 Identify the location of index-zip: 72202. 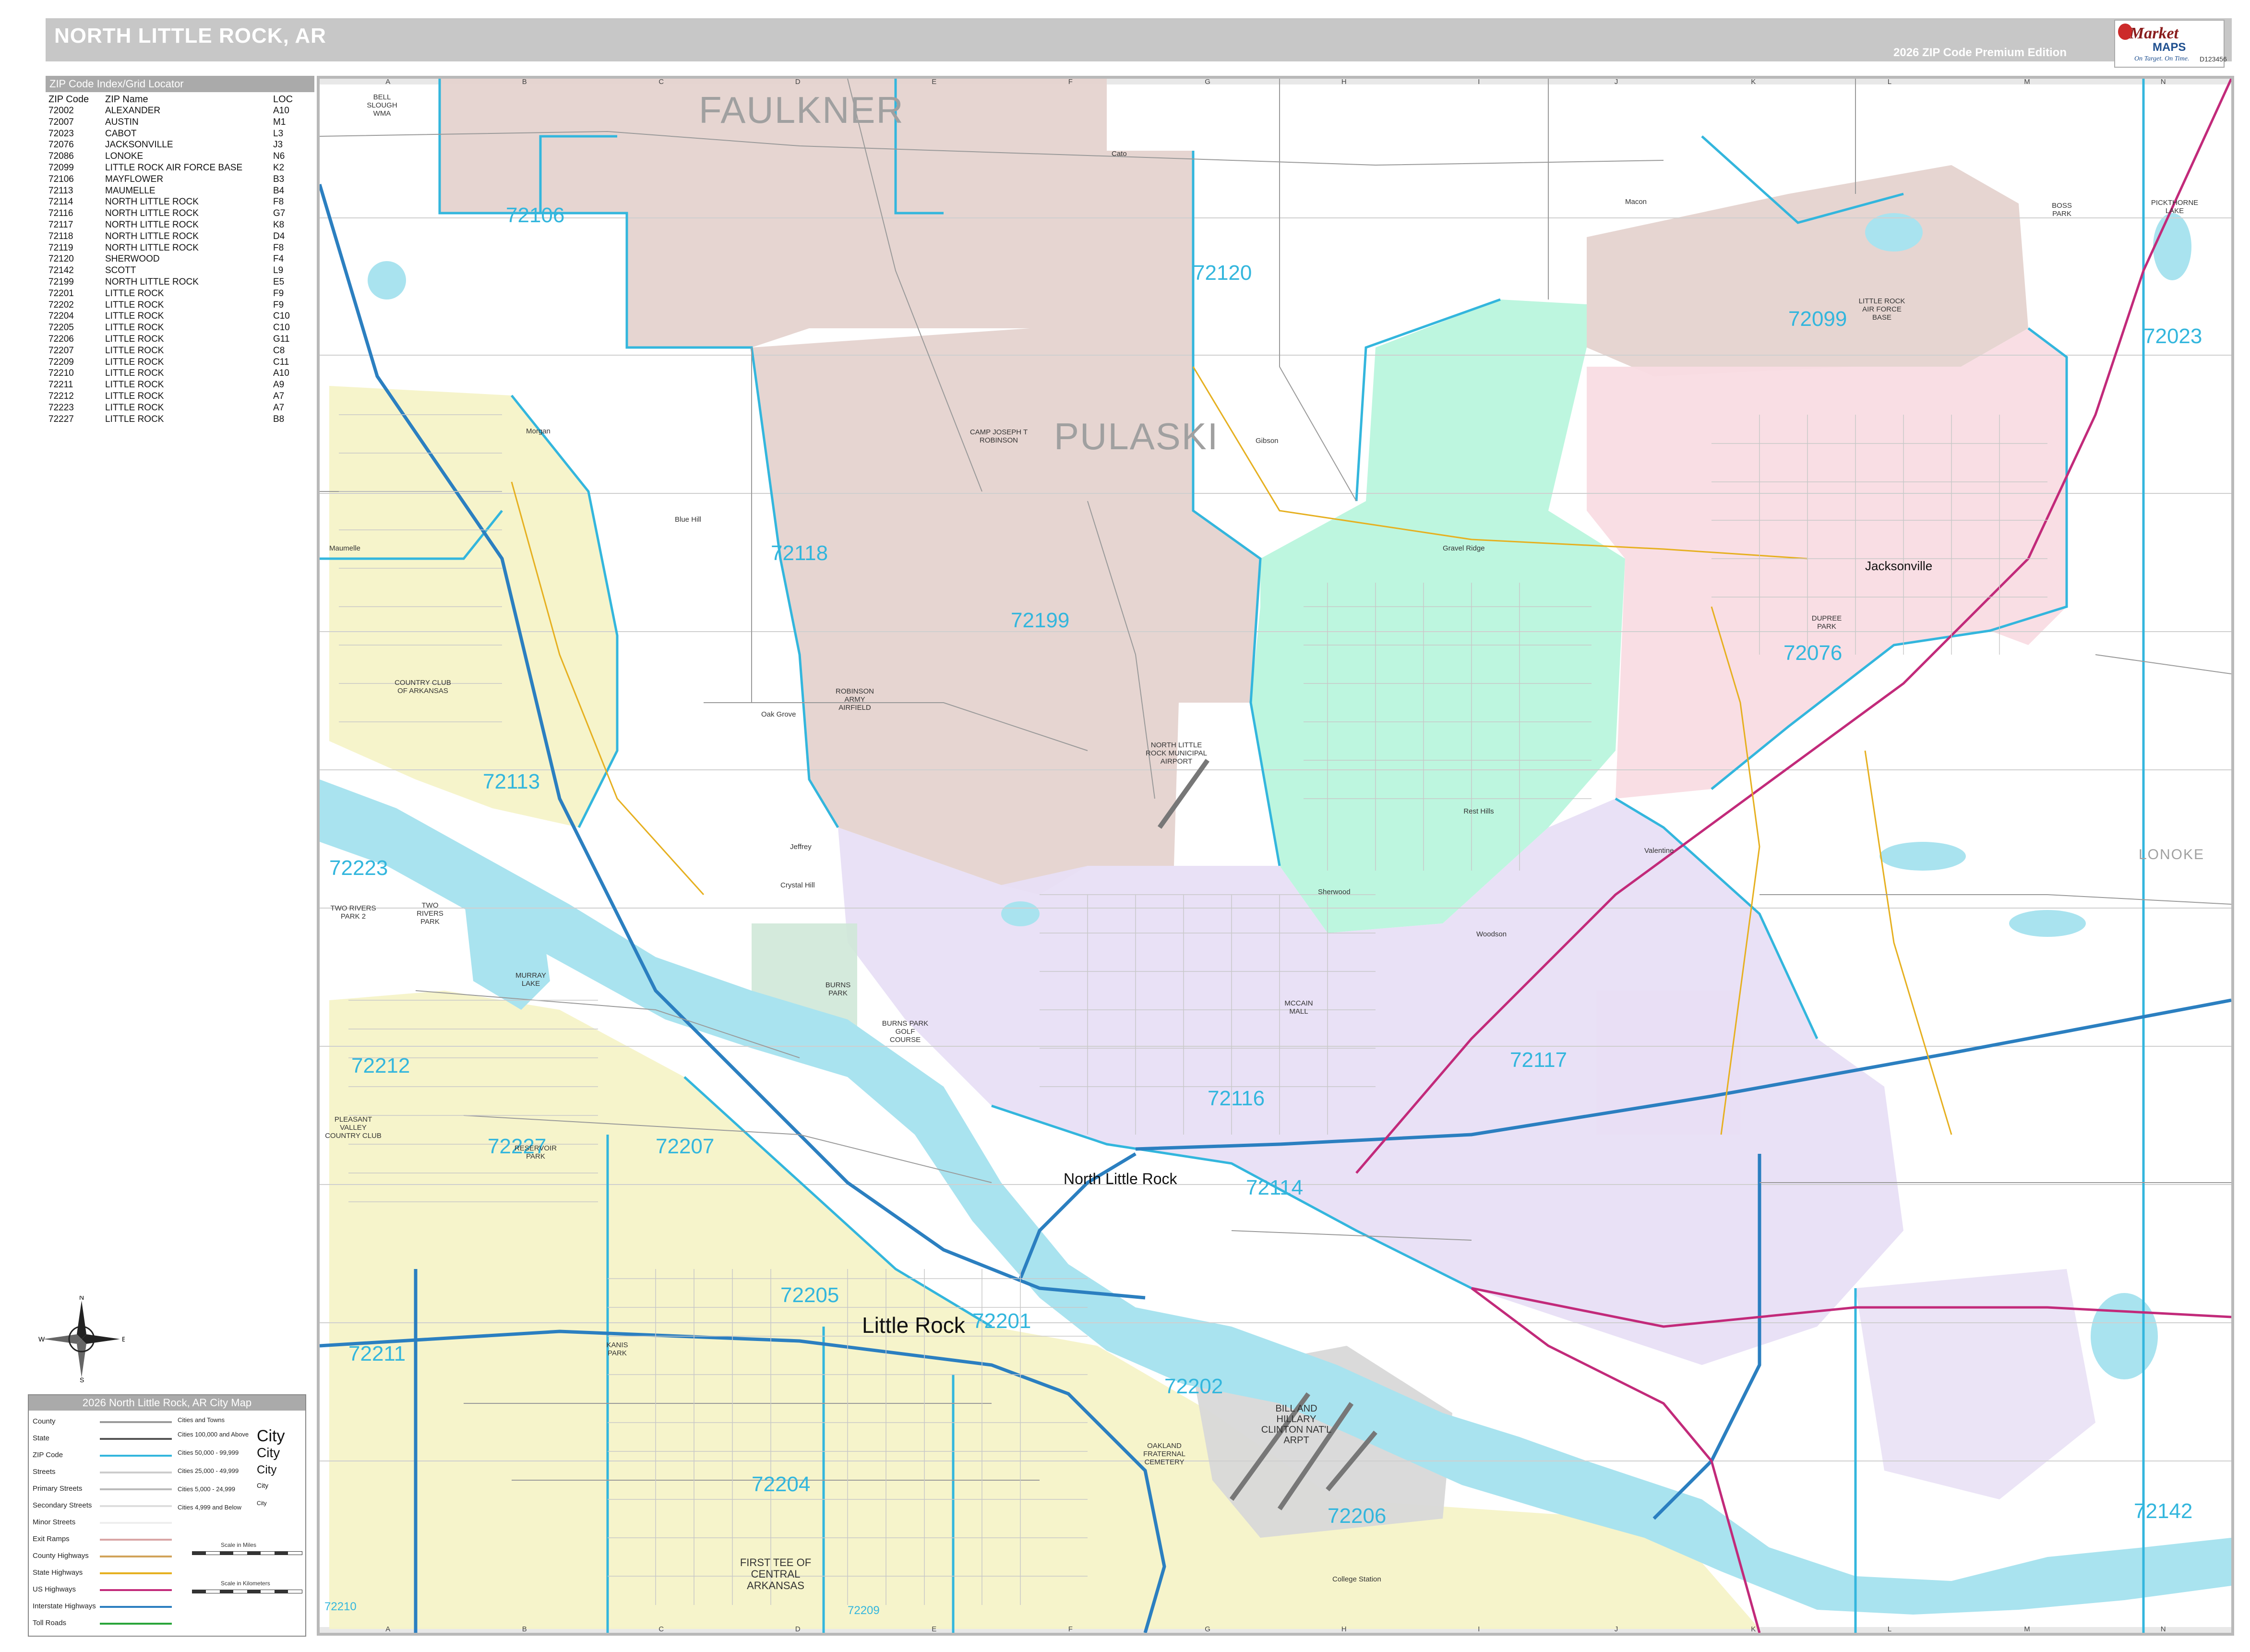
(61, 304).